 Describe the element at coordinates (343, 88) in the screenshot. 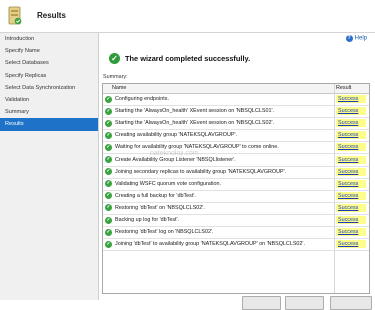

I see `column-header-result: Result` at that location.